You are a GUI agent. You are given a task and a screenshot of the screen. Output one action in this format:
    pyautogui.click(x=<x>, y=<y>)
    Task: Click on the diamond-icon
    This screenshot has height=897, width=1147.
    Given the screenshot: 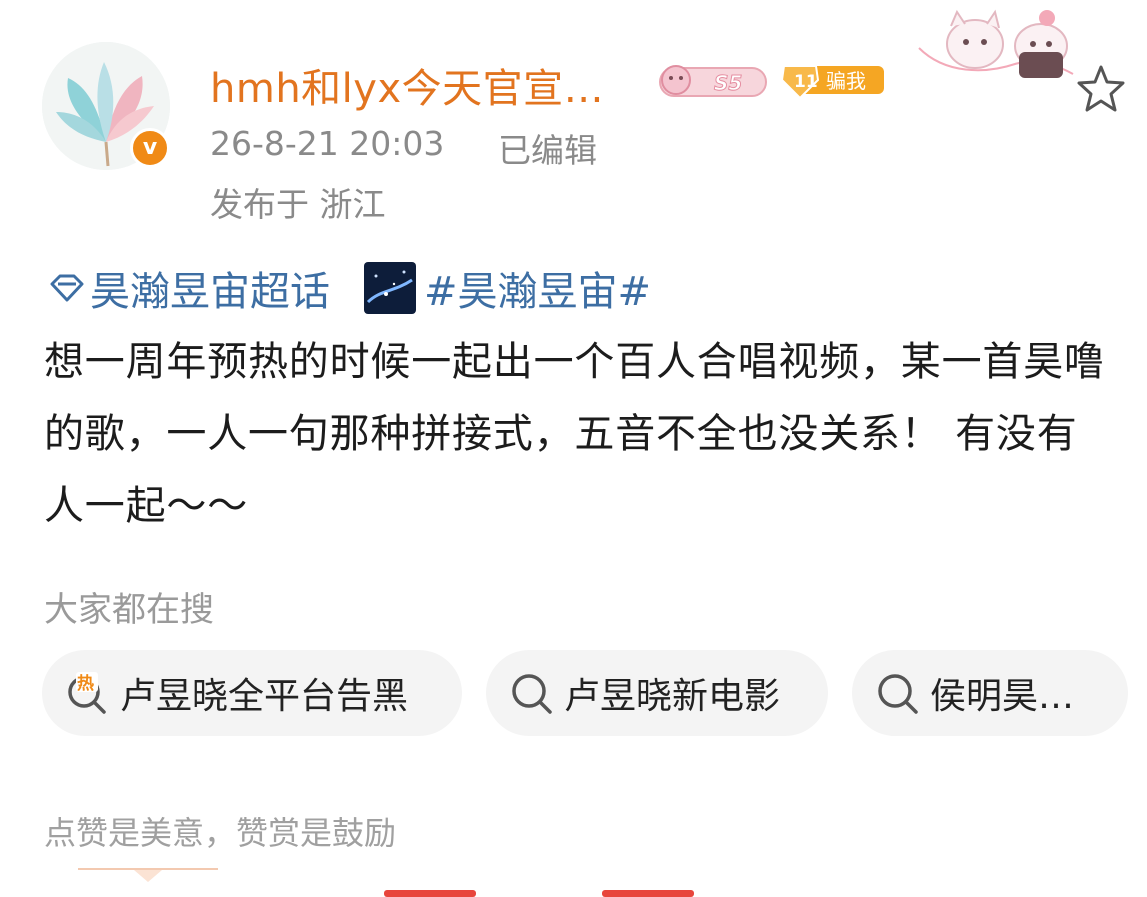 What is the action you would take?
    pyautogui.click(x=67, y=288)
    